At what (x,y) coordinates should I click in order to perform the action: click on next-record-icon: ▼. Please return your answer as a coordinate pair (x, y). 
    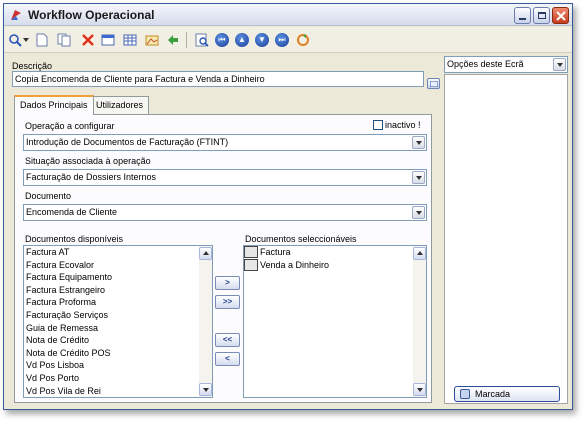
    Looking at the image, I should click on (262, 40).